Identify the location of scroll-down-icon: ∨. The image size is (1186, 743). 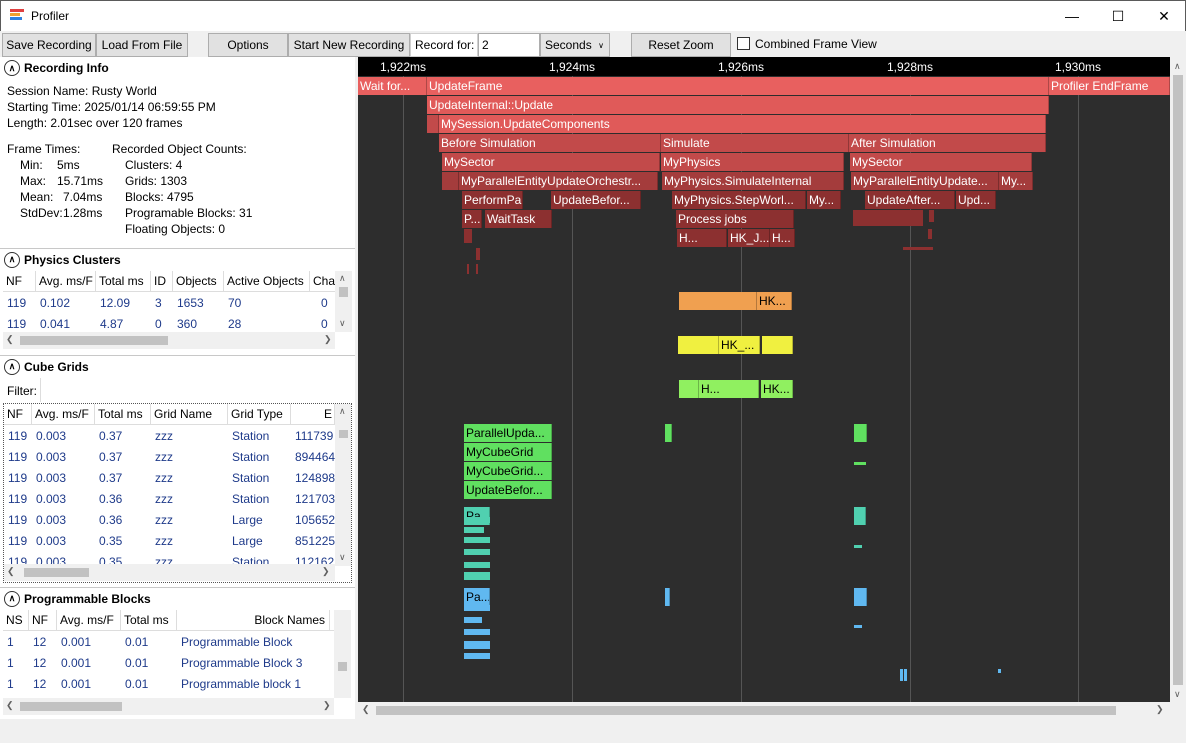
(1177, 694).